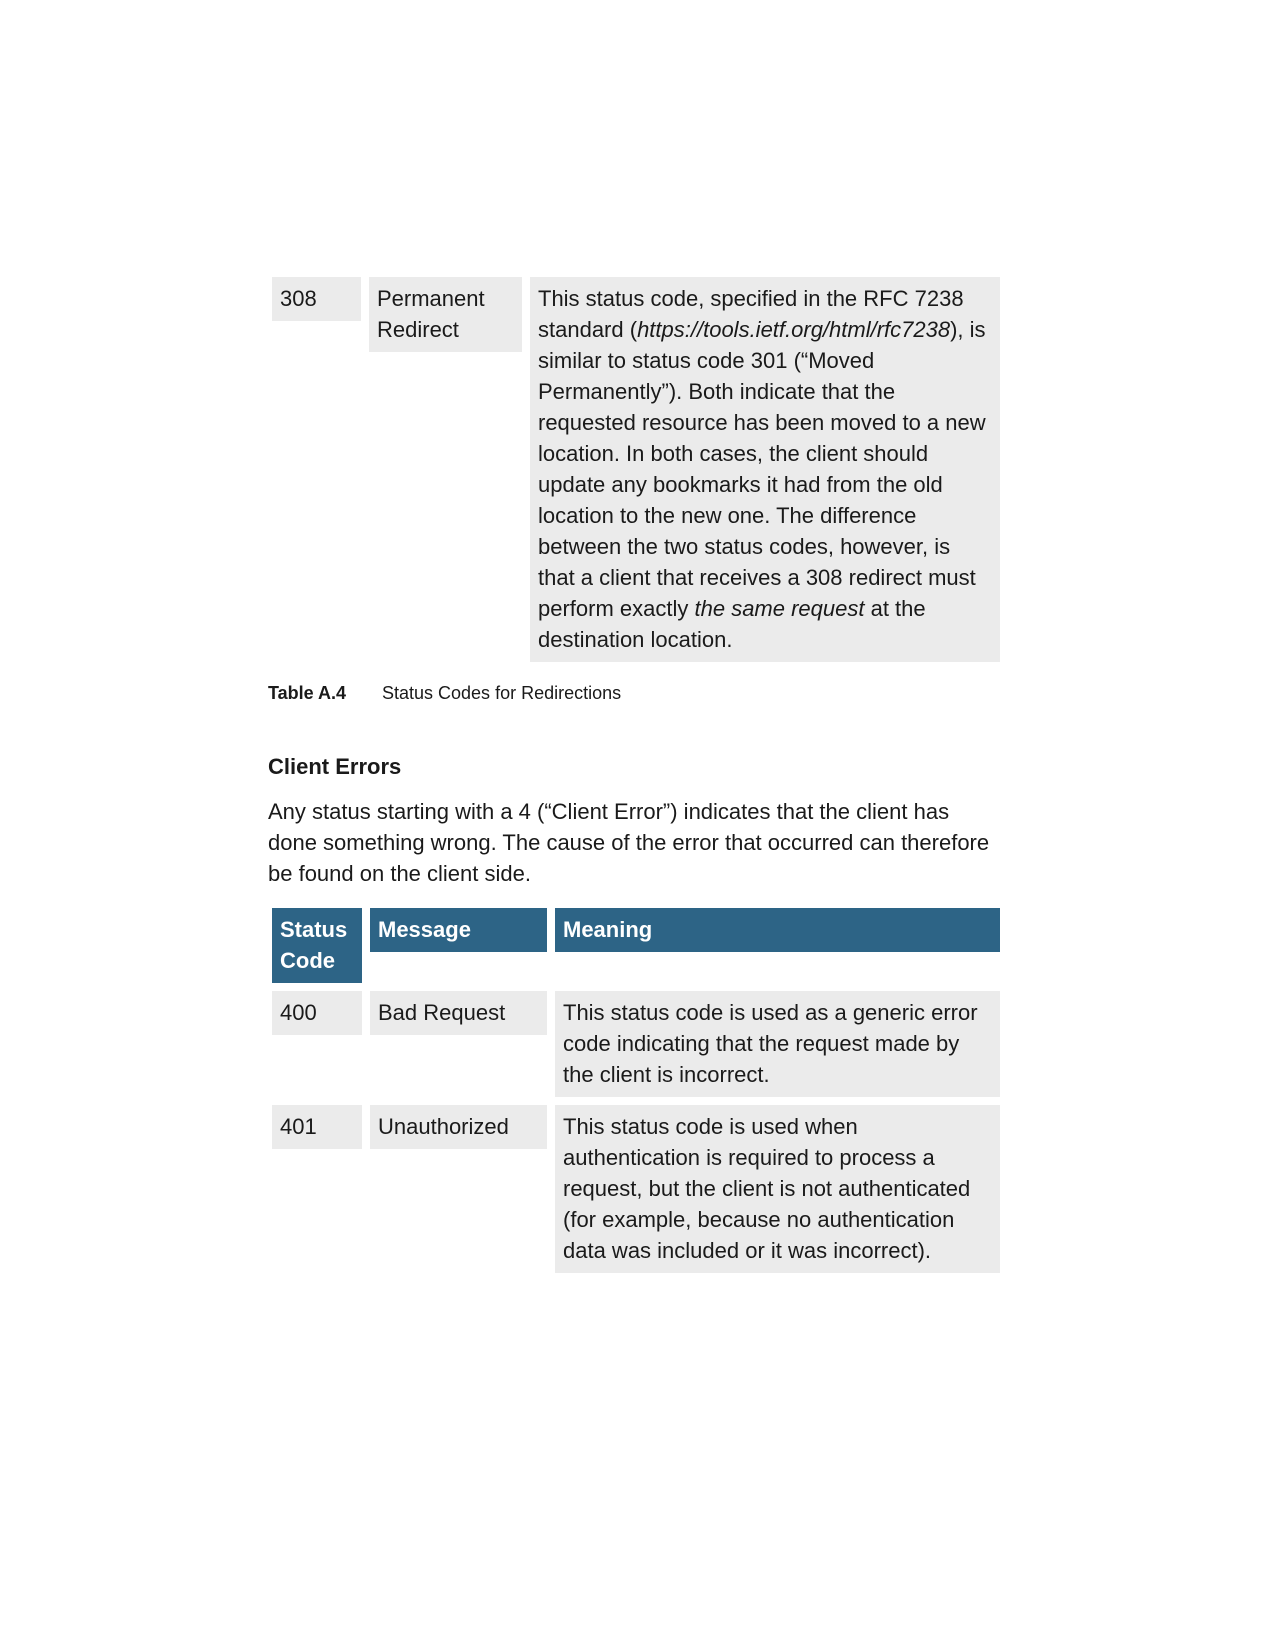 This screenshot has width=1275, height=1649. I want to click on status-code-cell: 308, so click(316, 299).